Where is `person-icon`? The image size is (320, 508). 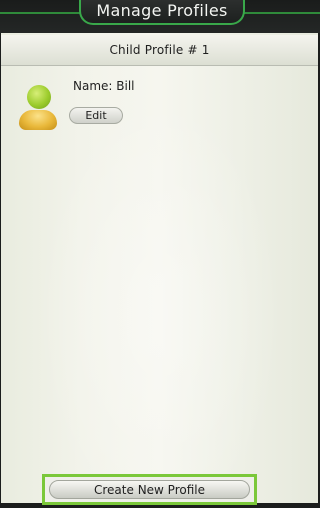 person-icon is located at coordinates (38, 108).